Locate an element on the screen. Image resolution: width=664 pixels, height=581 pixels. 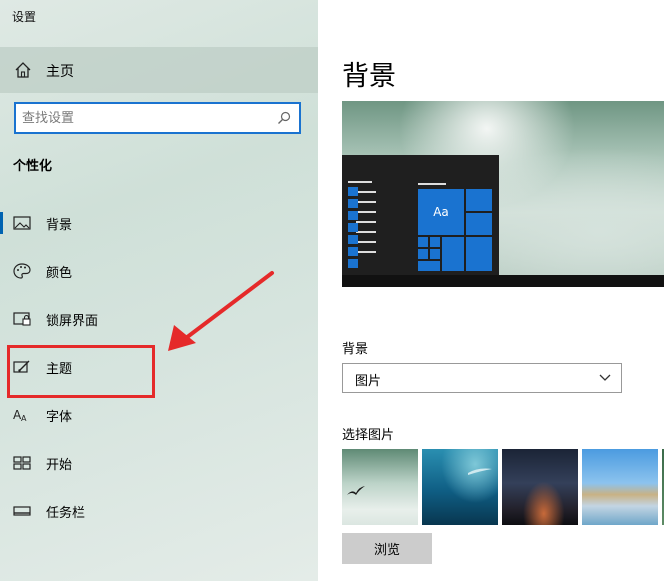
browse-button: 浏览 is located at coordinates (387, 548).